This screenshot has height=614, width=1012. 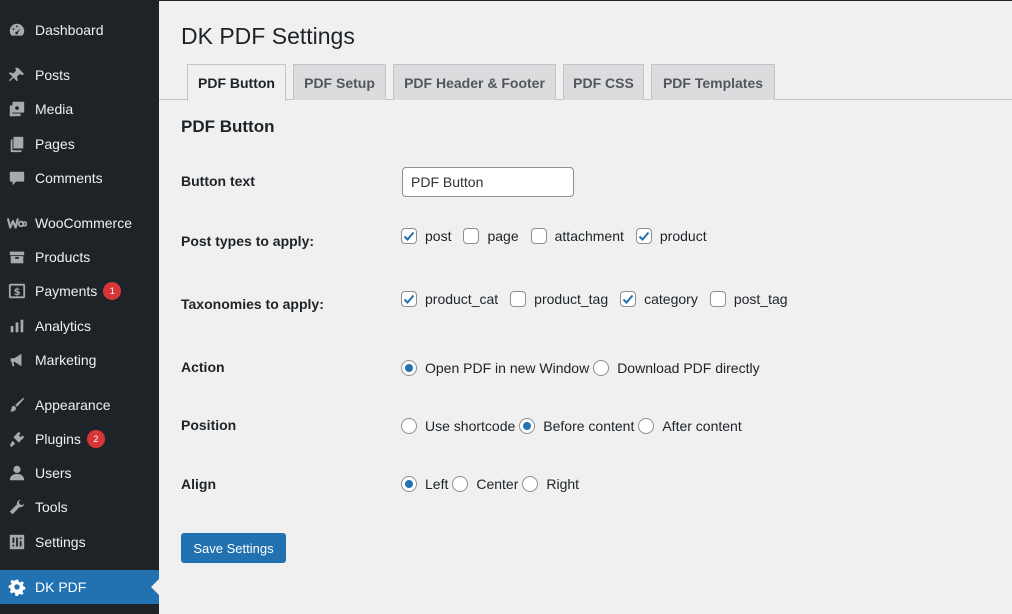 What do you see at coordinates (17, 542) in the screenshot?
I see `settings-icon` at bounding box center [17, 542].